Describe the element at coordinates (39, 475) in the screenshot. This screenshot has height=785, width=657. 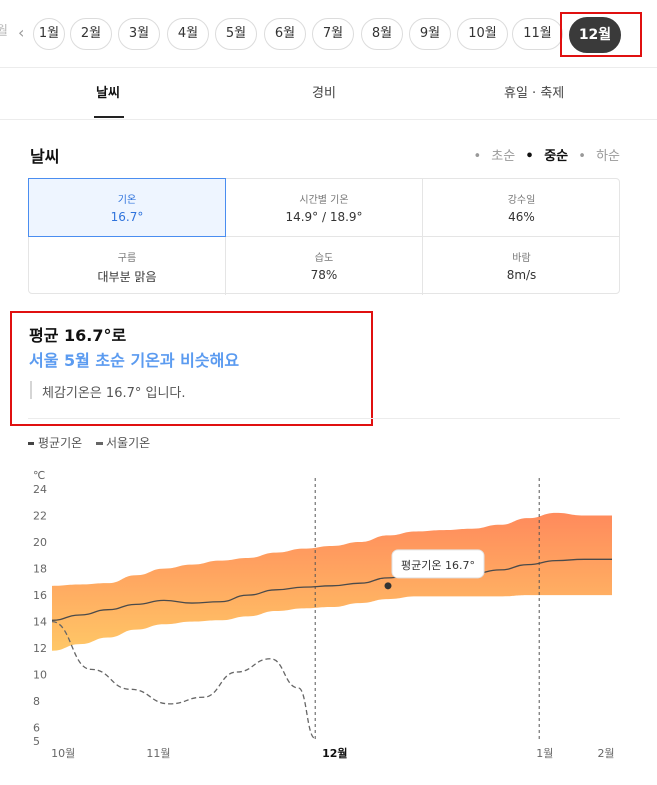
I see `y-axis-unit: ℃` at that location.